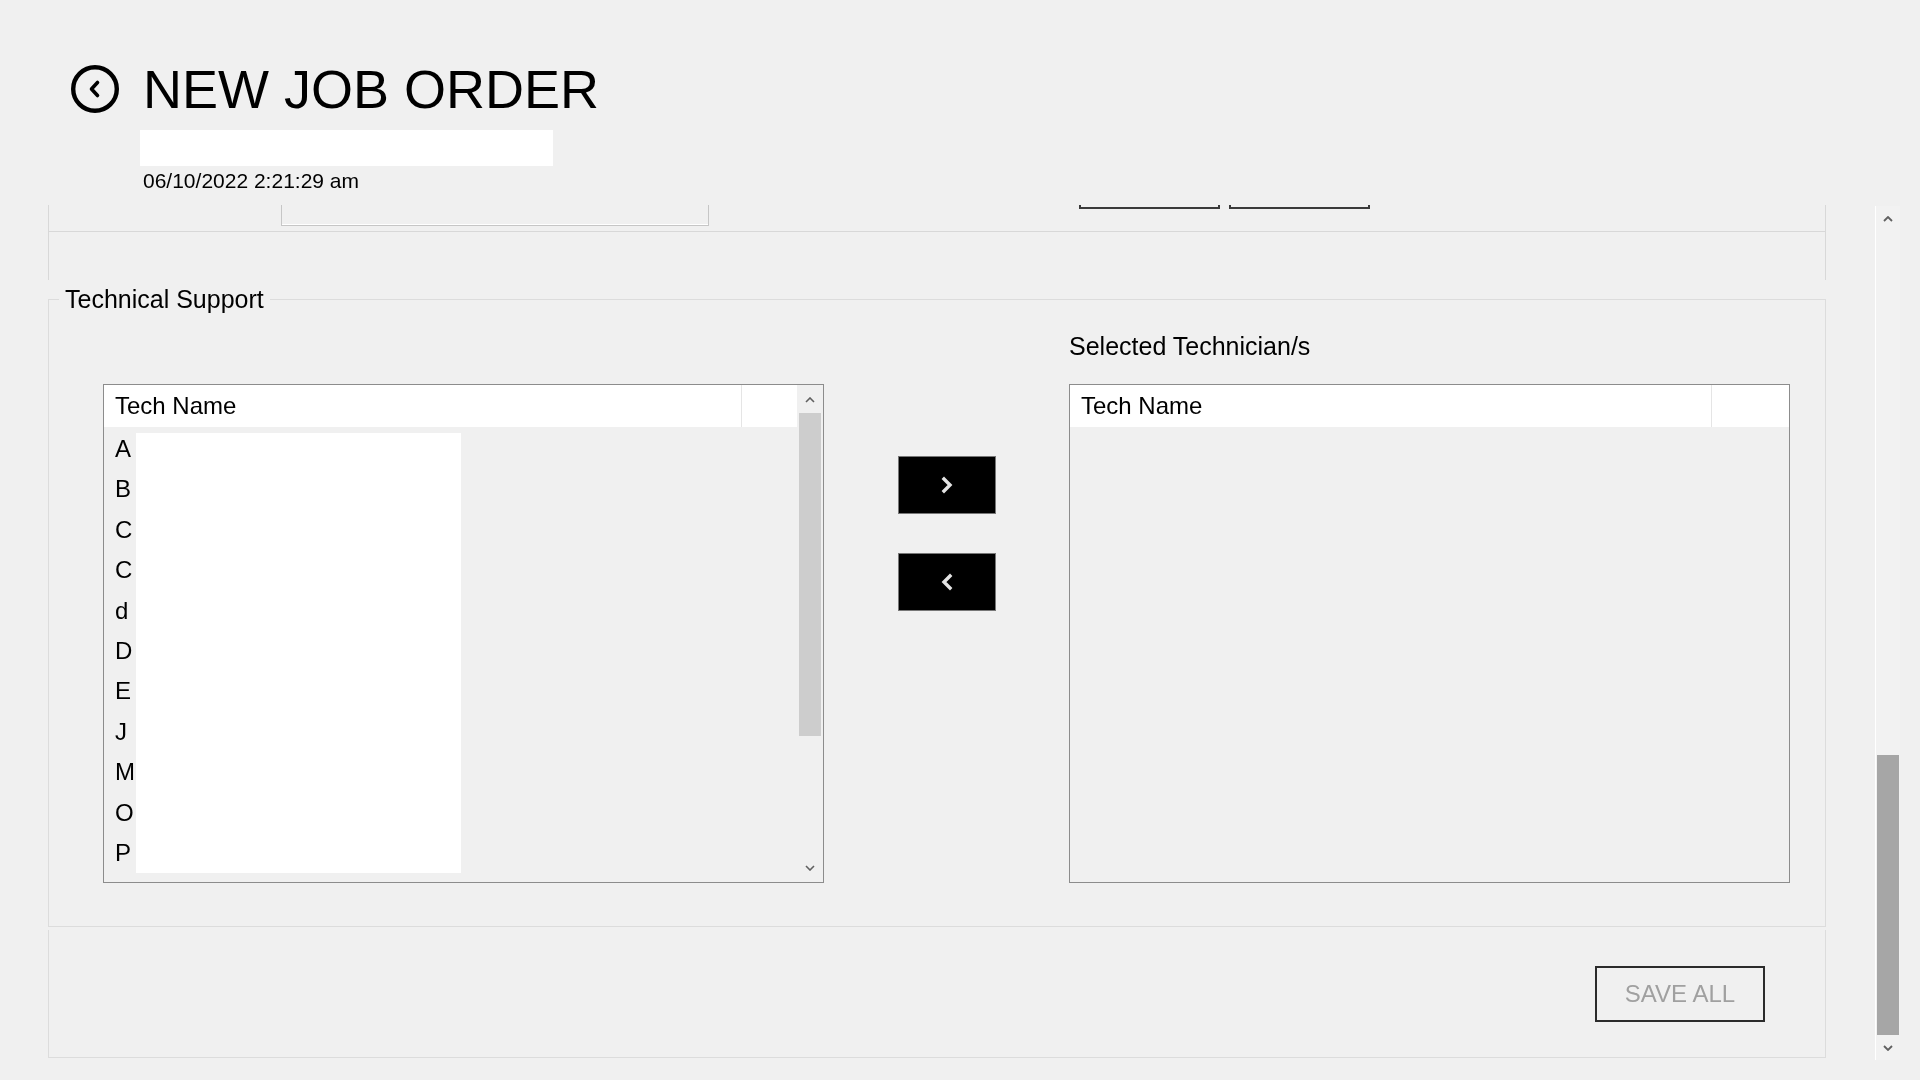 This screenshot has height=1080, width=1920. I want to click on move-right-button, so click(947, 485).